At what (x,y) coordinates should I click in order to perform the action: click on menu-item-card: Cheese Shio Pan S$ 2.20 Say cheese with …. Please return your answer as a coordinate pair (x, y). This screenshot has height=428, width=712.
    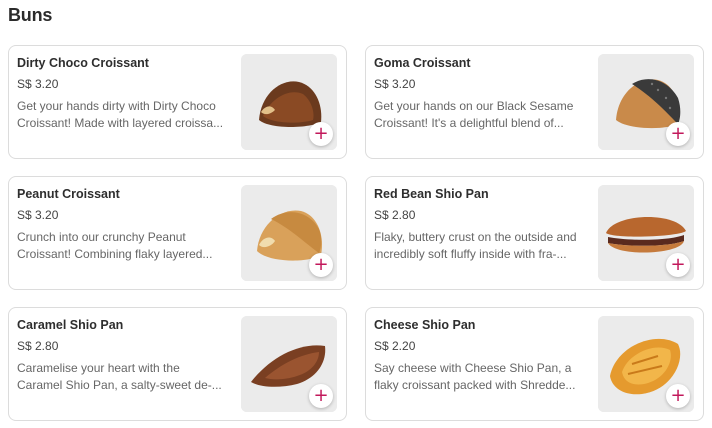
    Looking at the image, I should click on (534, 364).